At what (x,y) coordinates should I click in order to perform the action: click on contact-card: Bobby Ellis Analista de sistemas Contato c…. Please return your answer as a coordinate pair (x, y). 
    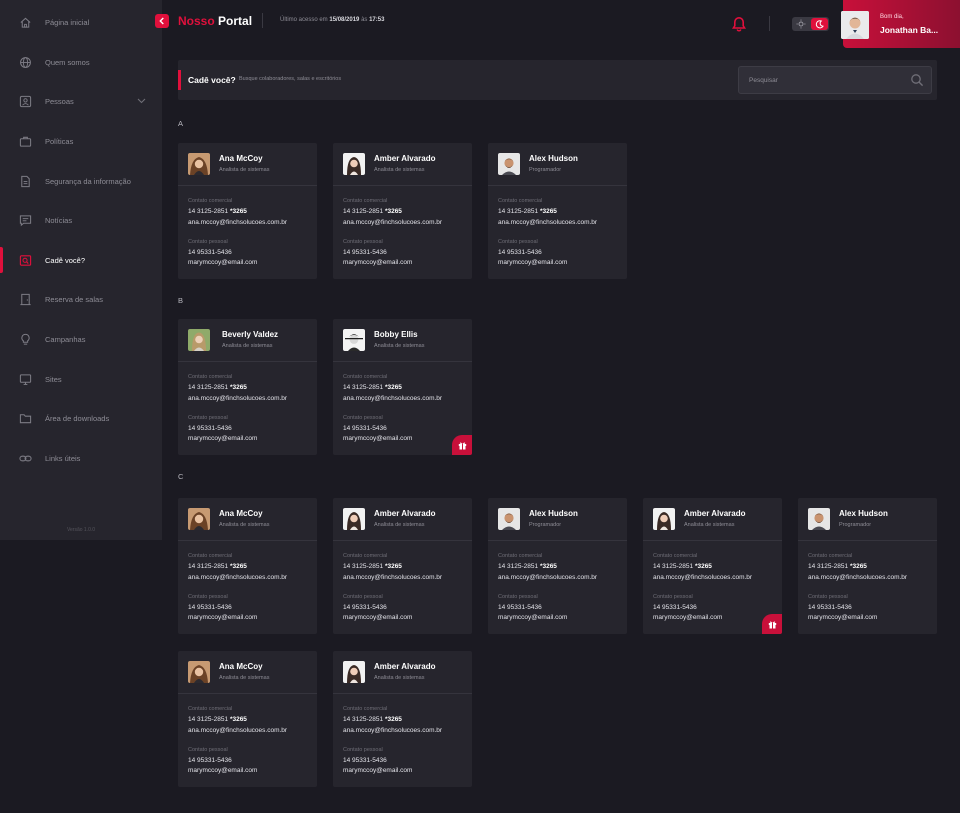
    Looking at the image, I should click on (402, 387).